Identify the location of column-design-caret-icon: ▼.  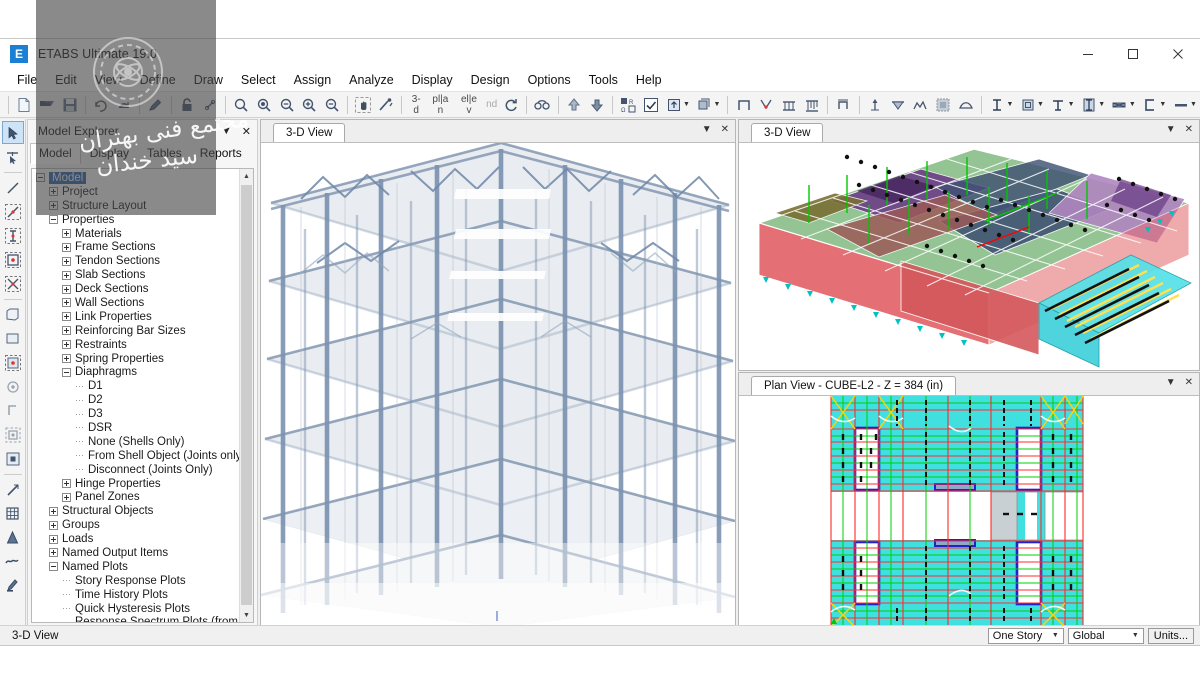
(1101, 104).